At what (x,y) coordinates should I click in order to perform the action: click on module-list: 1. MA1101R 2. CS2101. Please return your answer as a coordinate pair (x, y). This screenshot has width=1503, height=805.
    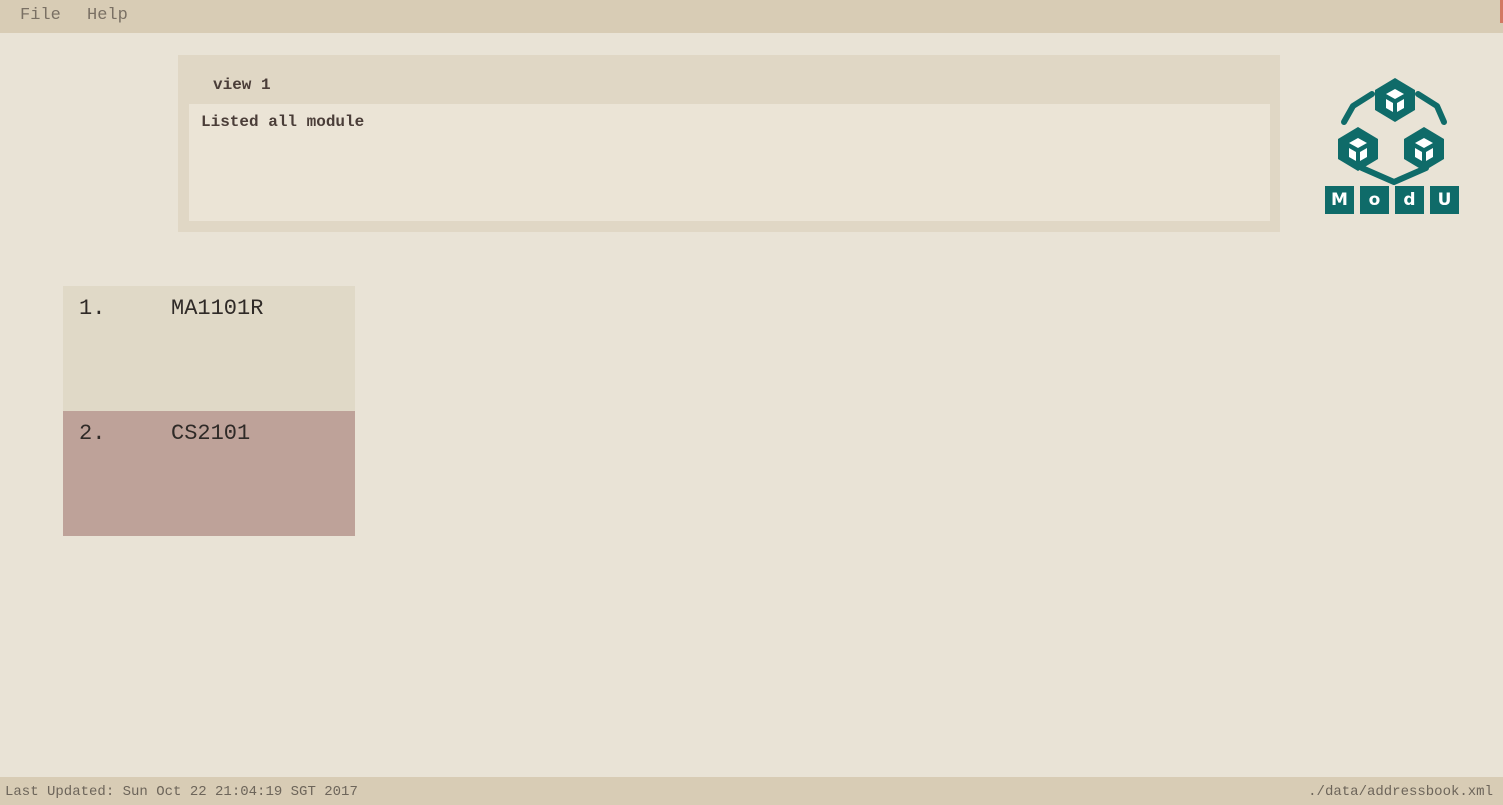
    Looking at the image, I should click on (209, 411).